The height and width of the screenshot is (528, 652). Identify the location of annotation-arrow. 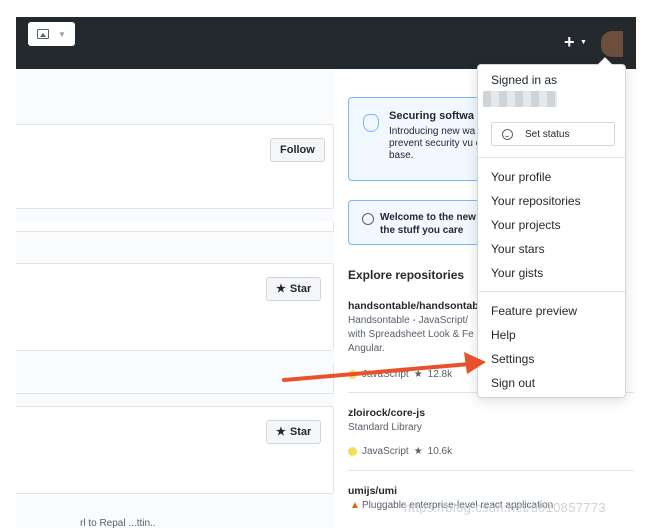
(384, 367).